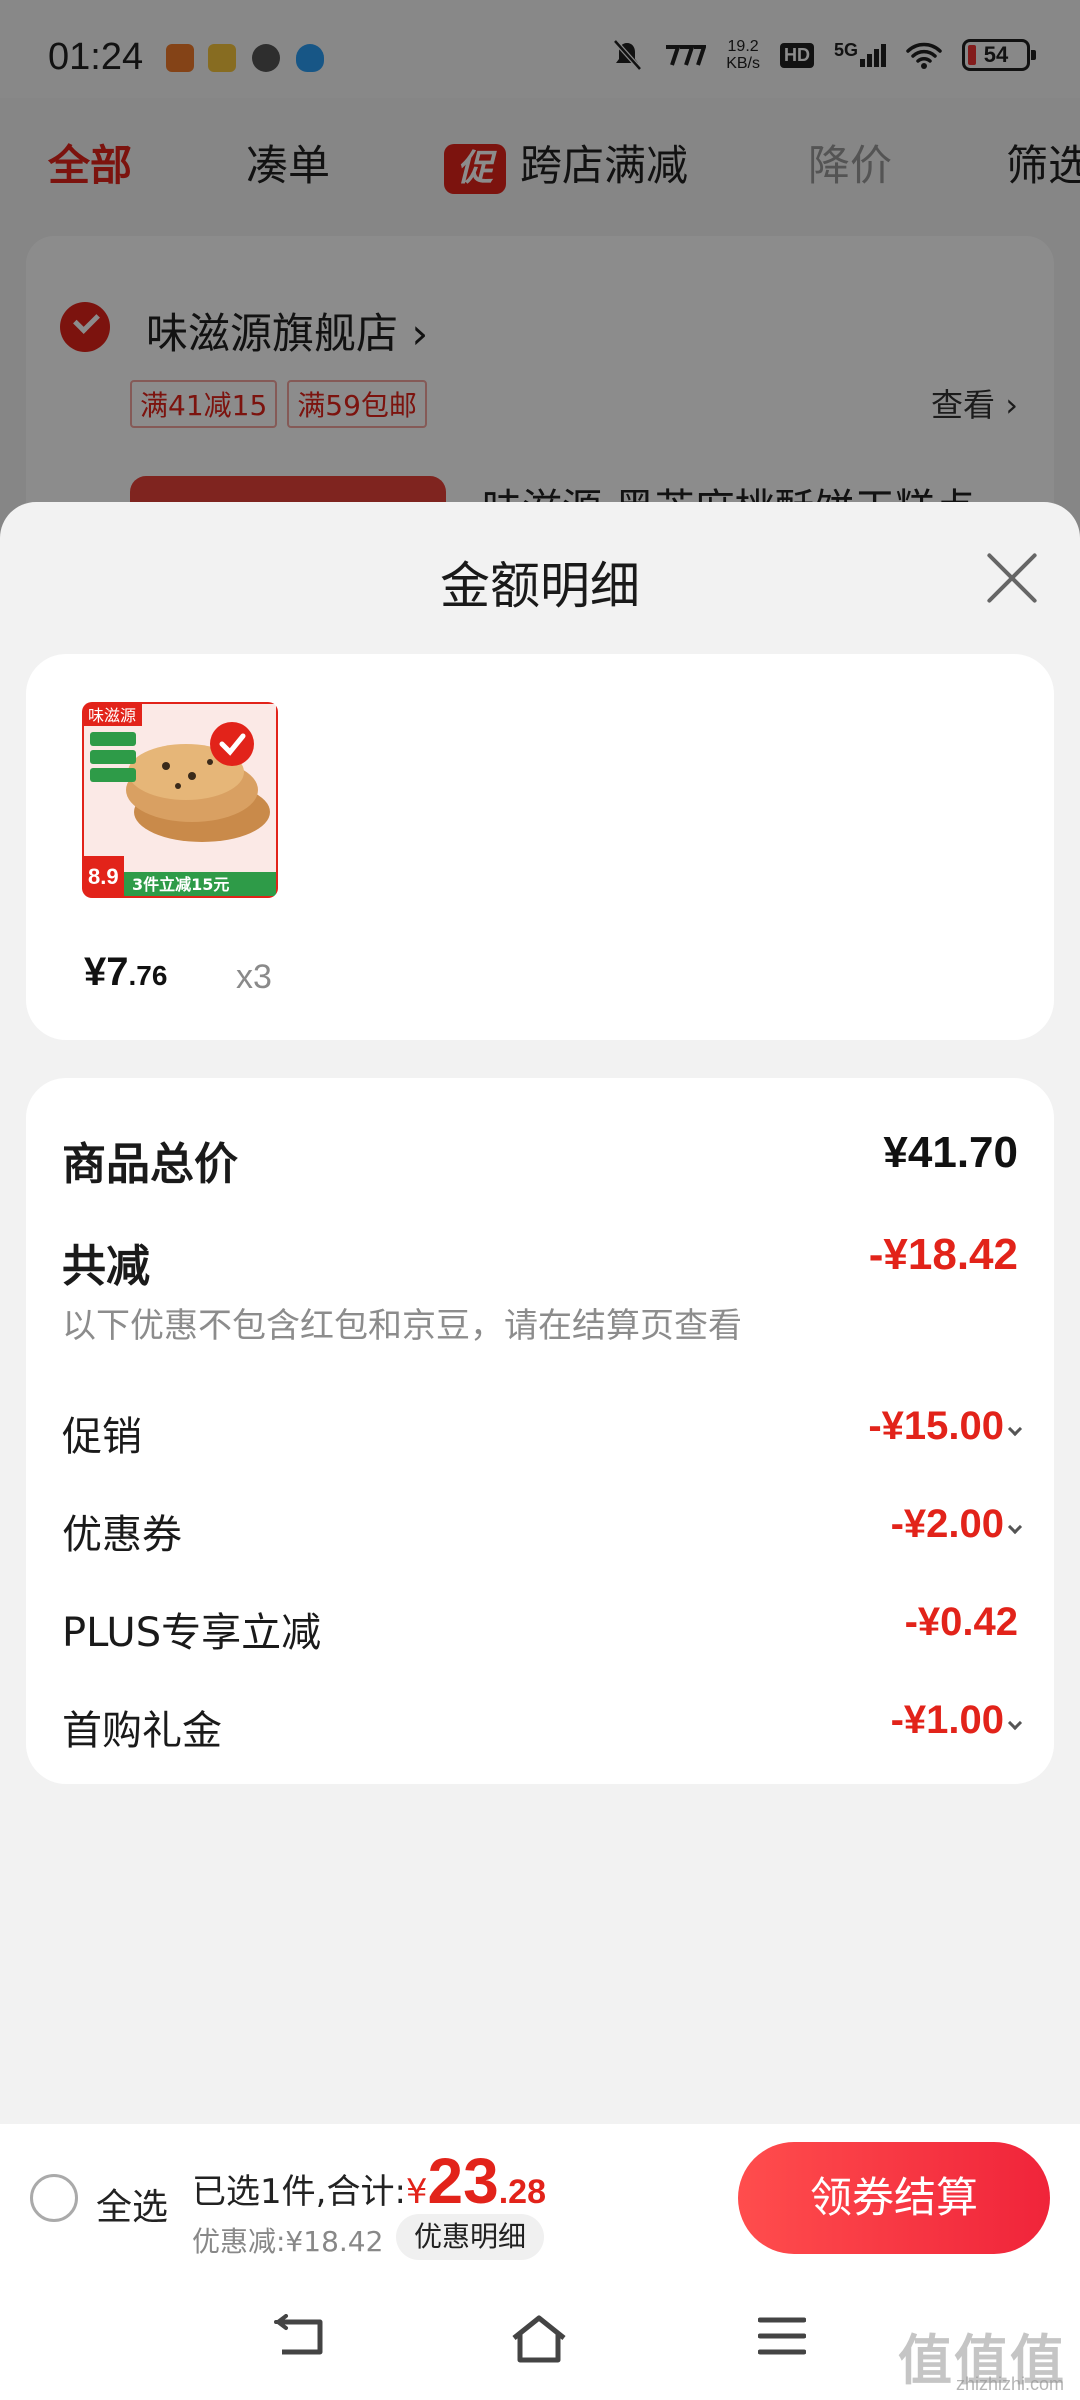  I want to click on discount-value: -¥0.42, so click(961, 1622).